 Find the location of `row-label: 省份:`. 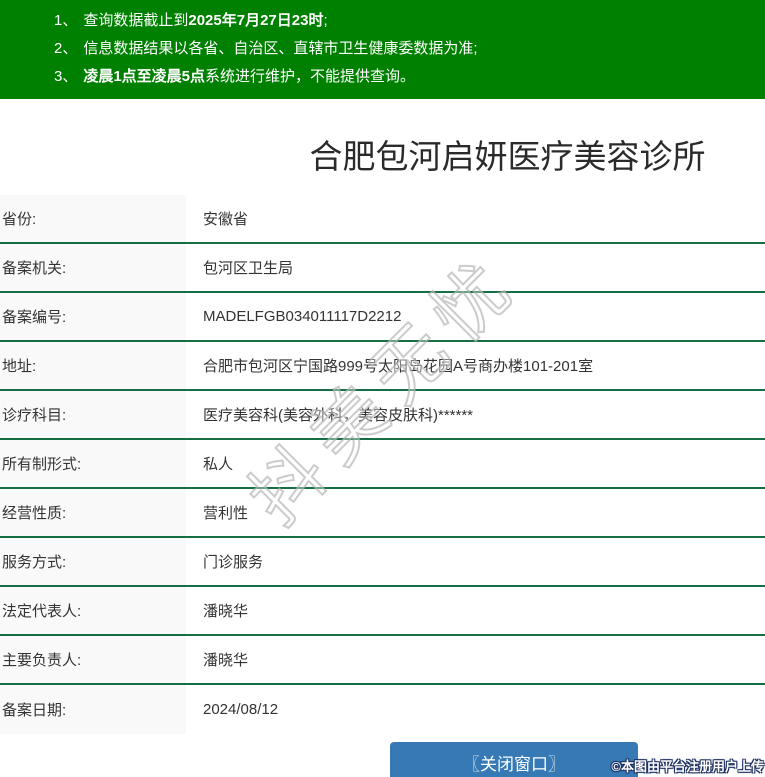

row-label: 省份: is located at coordinates (93, 218).